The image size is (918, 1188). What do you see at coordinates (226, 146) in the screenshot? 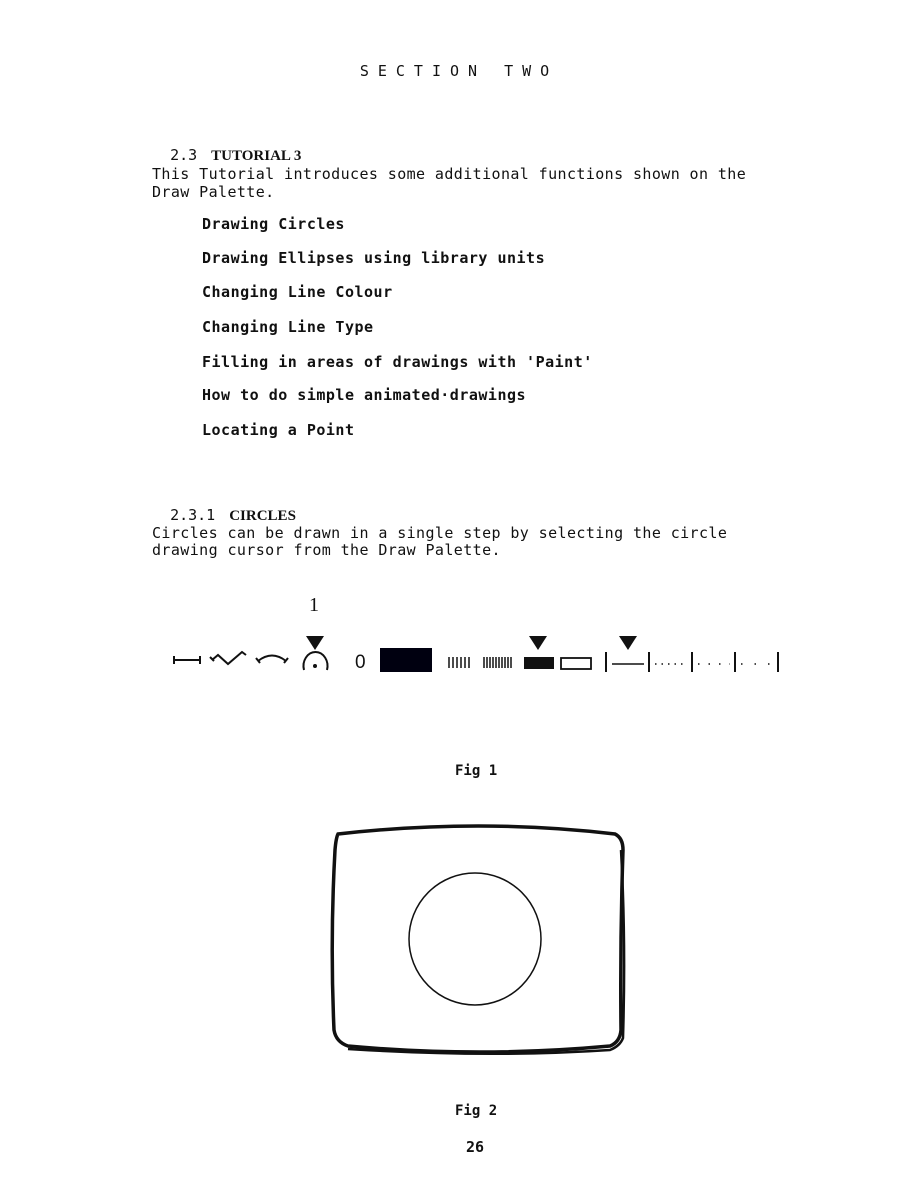
I see `heading-tutorial-3: 2.3 TUTORIAL 3` at bounding box center [226, 146].